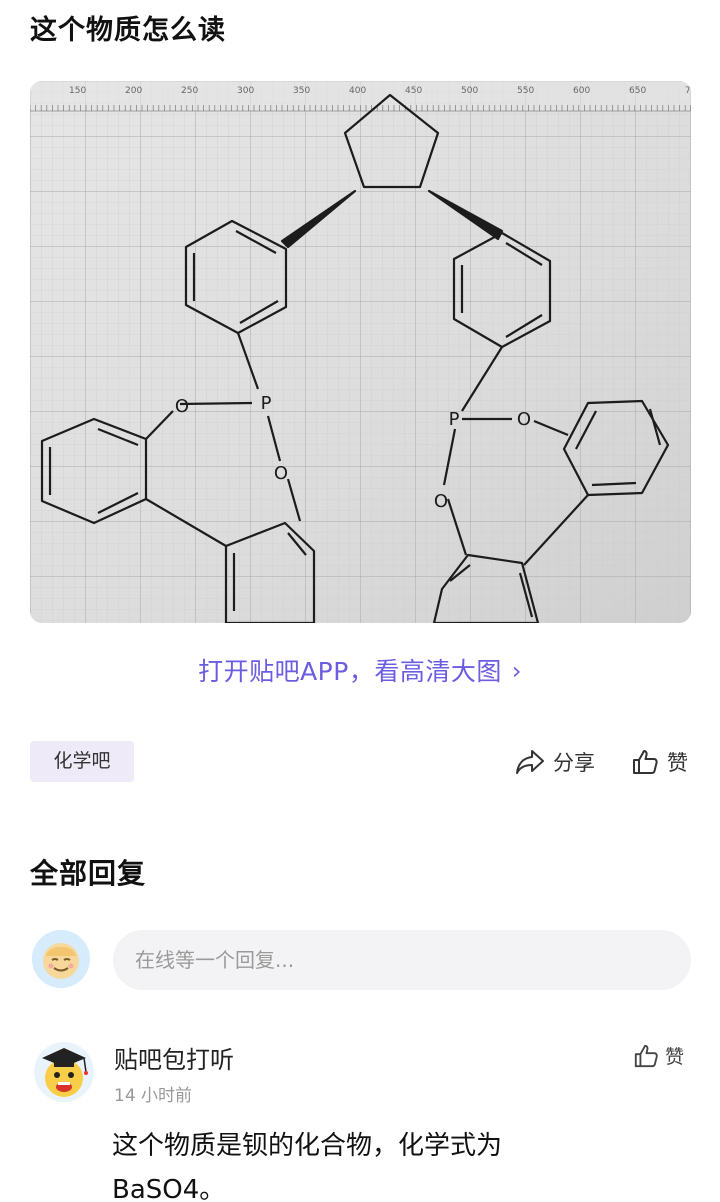  What do you see at coordinates (82, 761) in the screenshot?
I see `forum-tag: 化学吧` at bounding box center [82, 761].